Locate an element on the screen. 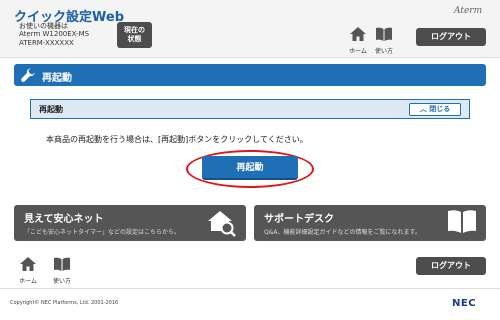 This screenshot has height=320, width=500. section-title-bar: 再起動 is located at coordinates (250, 75).